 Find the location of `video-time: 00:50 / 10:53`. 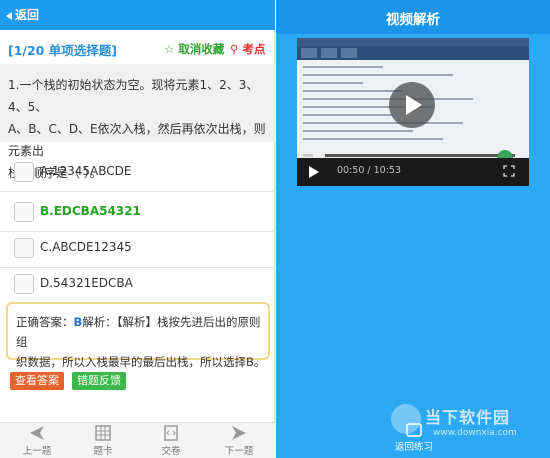

video-time: 00:50 / 10:53 is located at coordinates (369, 170).